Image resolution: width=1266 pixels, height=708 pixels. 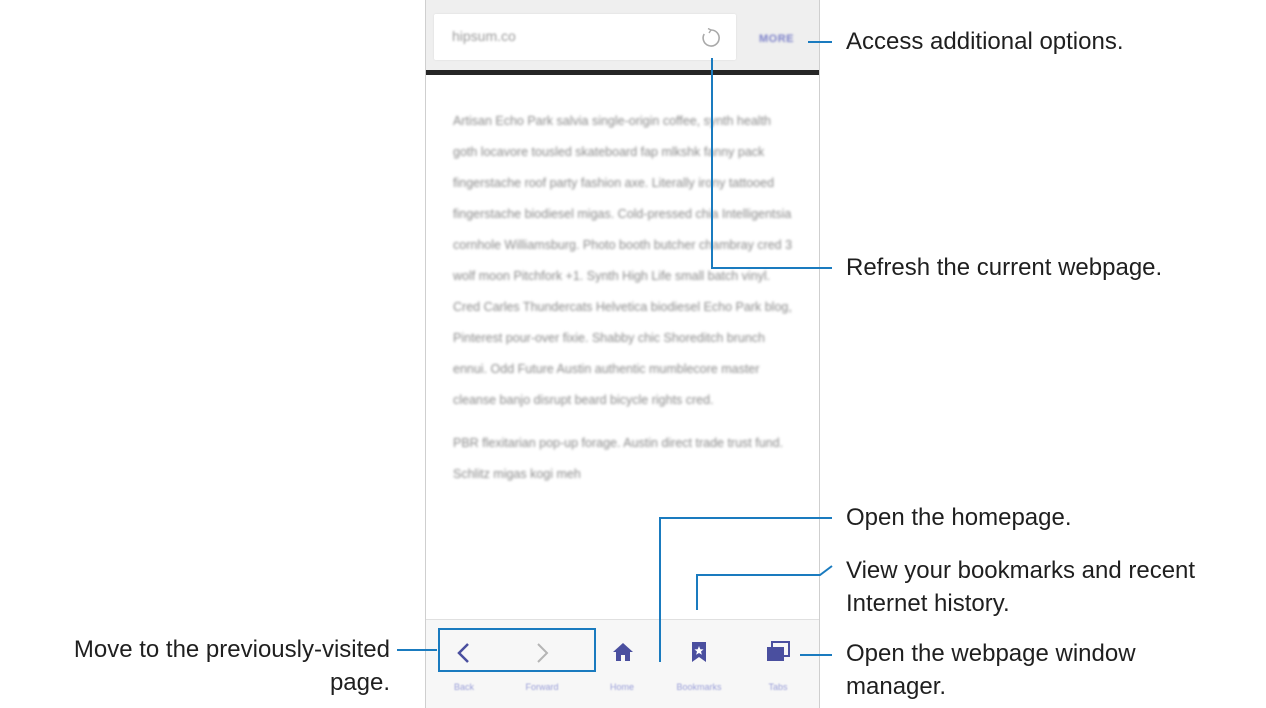 I want to click on refresh-icon, so click(x=711, y=38).